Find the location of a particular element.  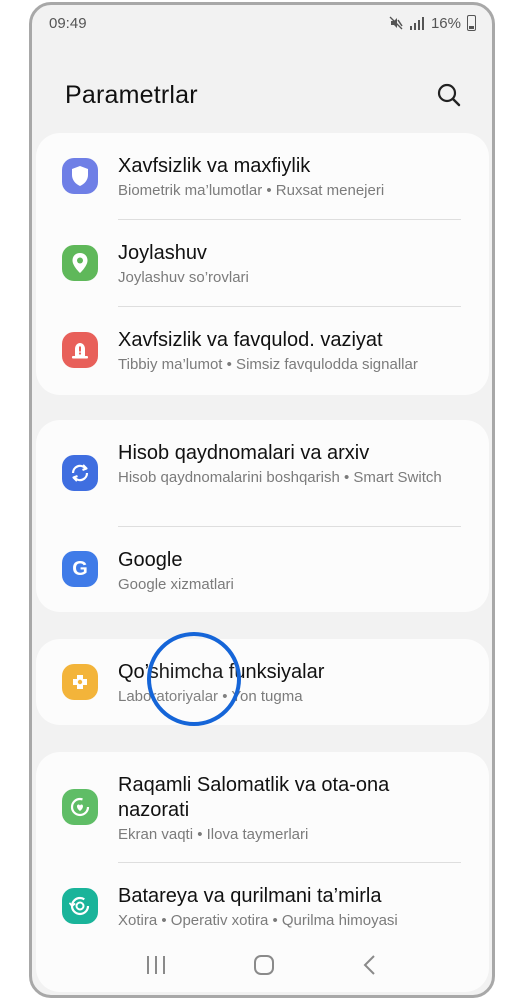

shield-icon is located at coordinates (80, 176).